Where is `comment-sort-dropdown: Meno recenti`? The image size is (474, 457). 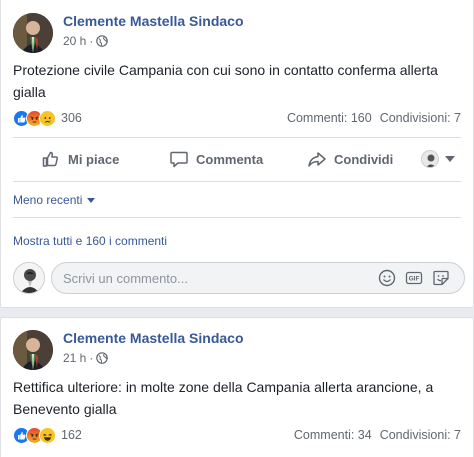 comment-sort-dropdown: Meno recenti is located at coordinates (54, 200).